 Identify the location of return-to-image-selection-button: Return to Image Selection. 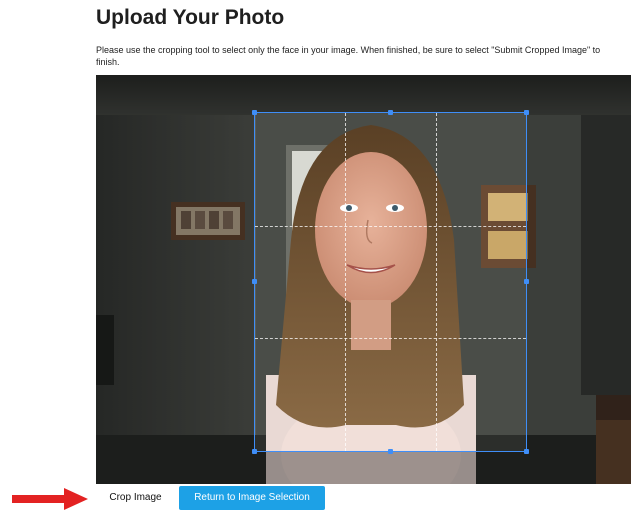
(252, 498).